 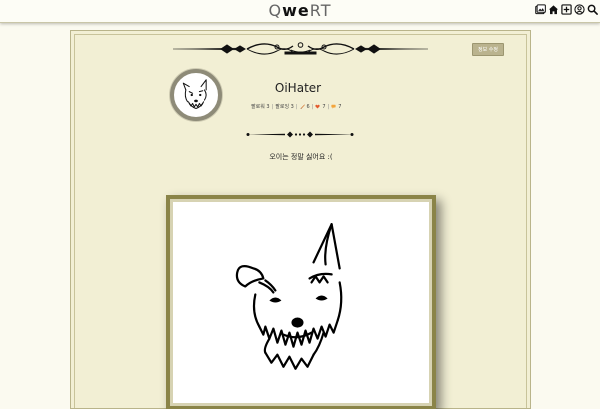 I want to click on profile-icon, so click(x=579, y=9).